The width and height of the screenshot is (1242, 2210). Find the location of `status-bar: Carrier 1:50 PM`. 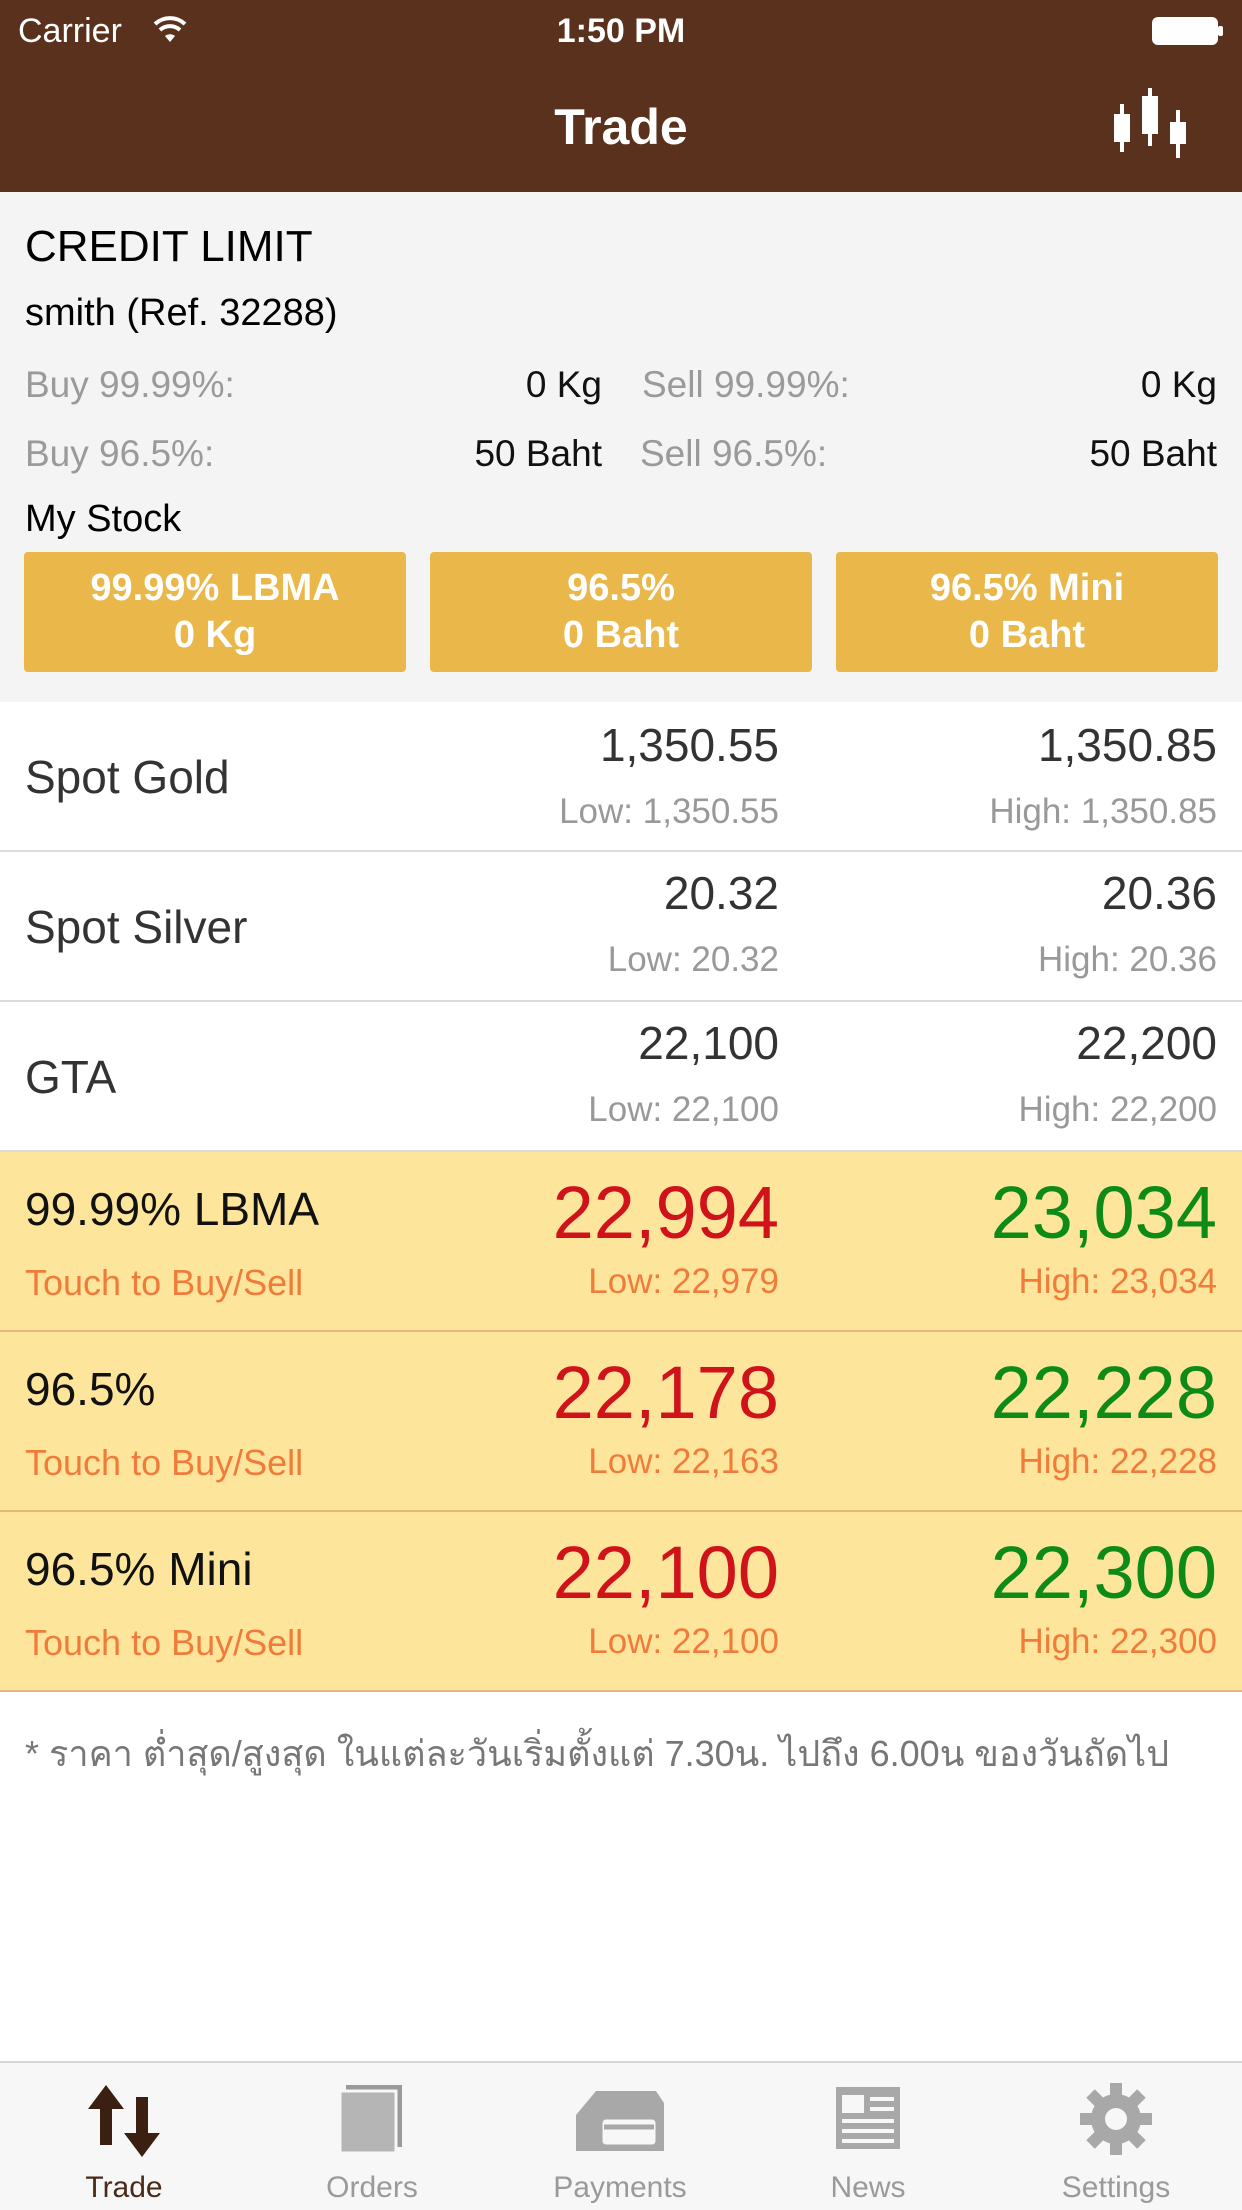

status-bar: Carrier 1:50 PM is located at coordinates (621, 31).